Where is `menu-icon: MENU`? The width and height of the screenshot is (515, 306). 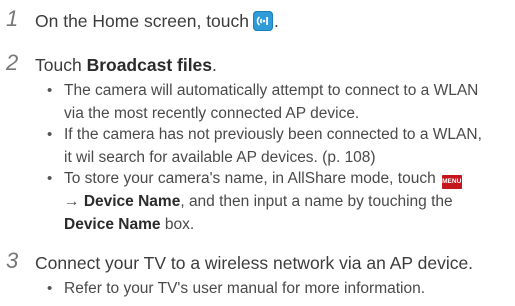
menu-icon: MENU is located at coordinates (451, 182).